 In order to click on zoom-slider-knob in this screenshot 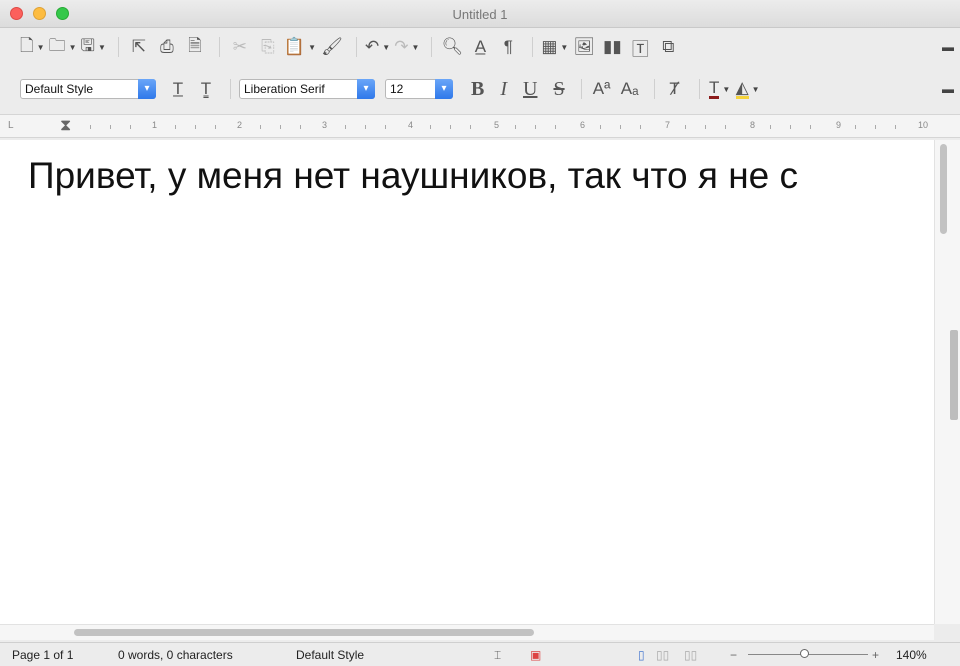, I will do `click(804, 653)`.